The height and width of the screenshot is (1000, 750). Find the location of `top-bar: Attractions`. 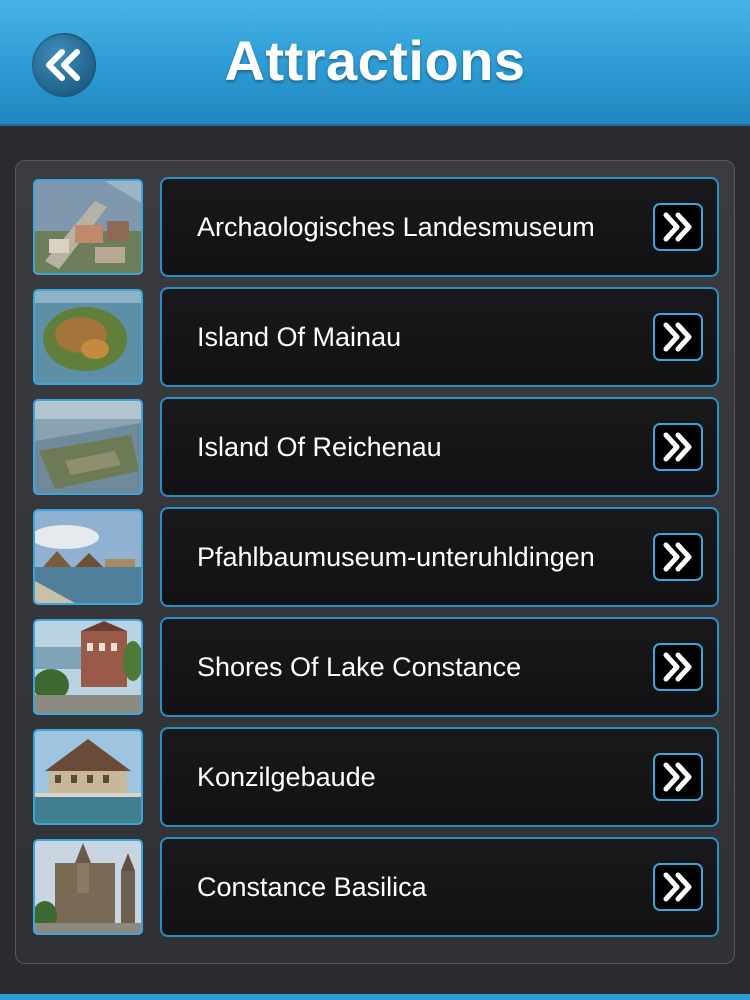

top-bar: Attractions is located at coordinates (375, 63).